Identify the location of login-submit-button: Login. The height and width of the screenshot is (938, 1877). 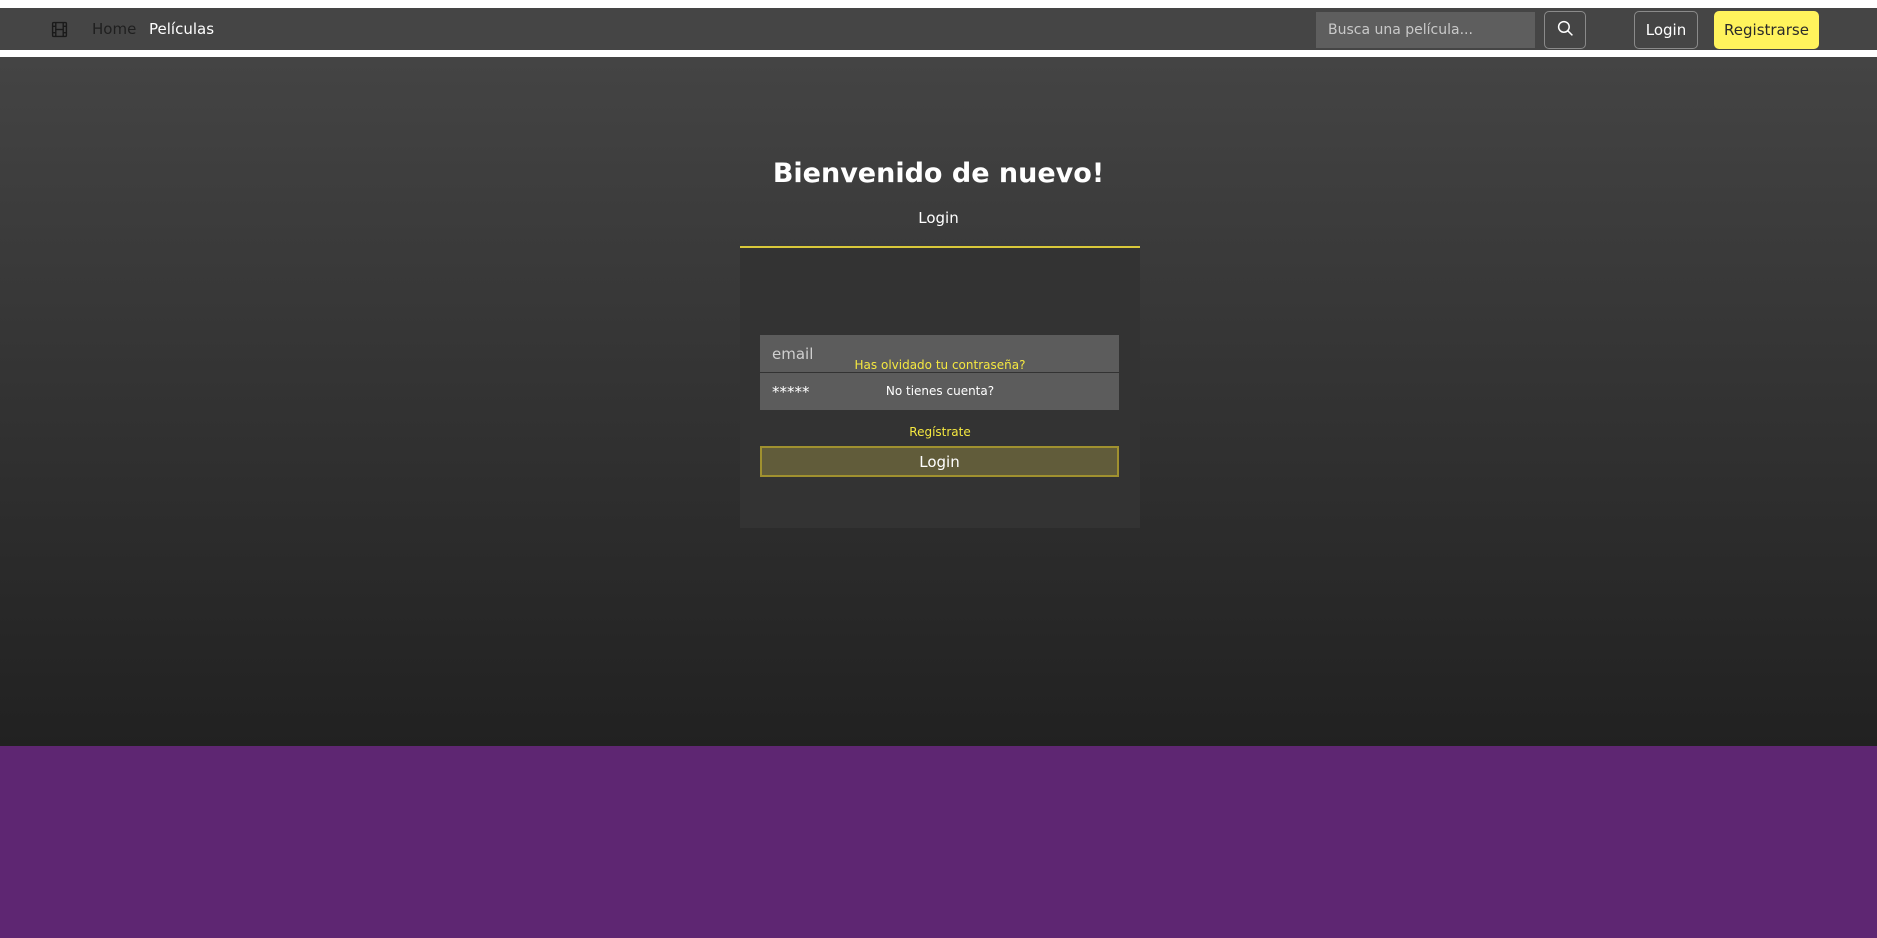
(939, 461).